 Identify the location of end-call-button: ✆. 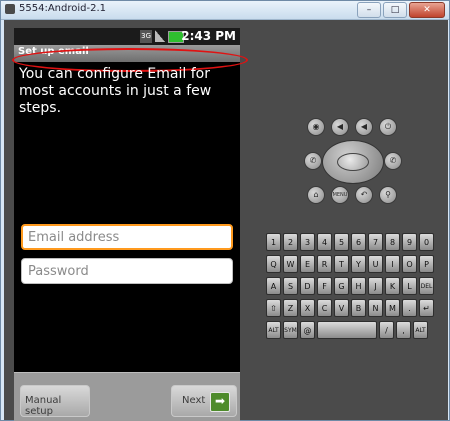
(393, 161).